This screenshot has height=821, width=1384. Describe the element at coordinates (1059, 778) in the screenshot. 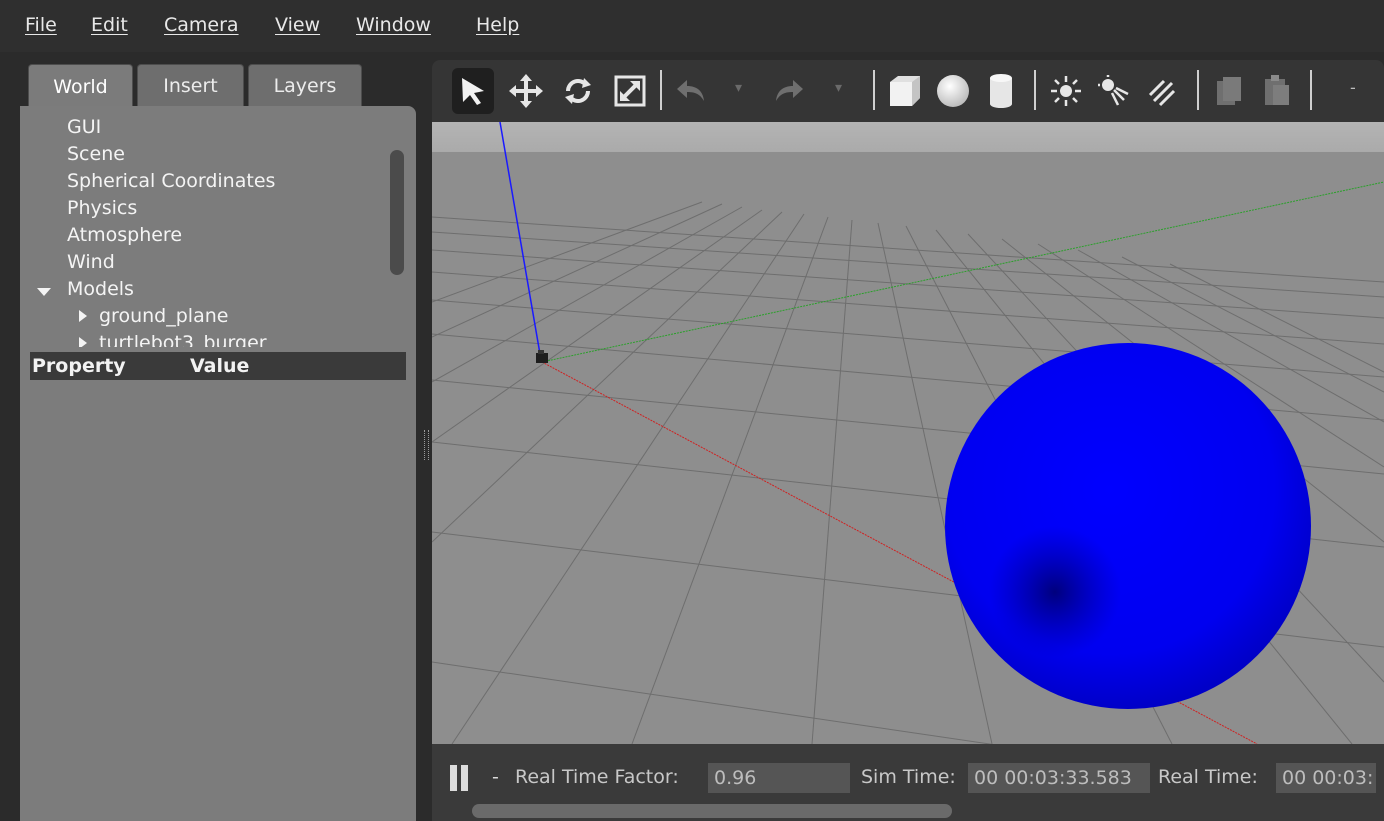

I see `sim-time-value: 00 00:03:33.583` at that location.